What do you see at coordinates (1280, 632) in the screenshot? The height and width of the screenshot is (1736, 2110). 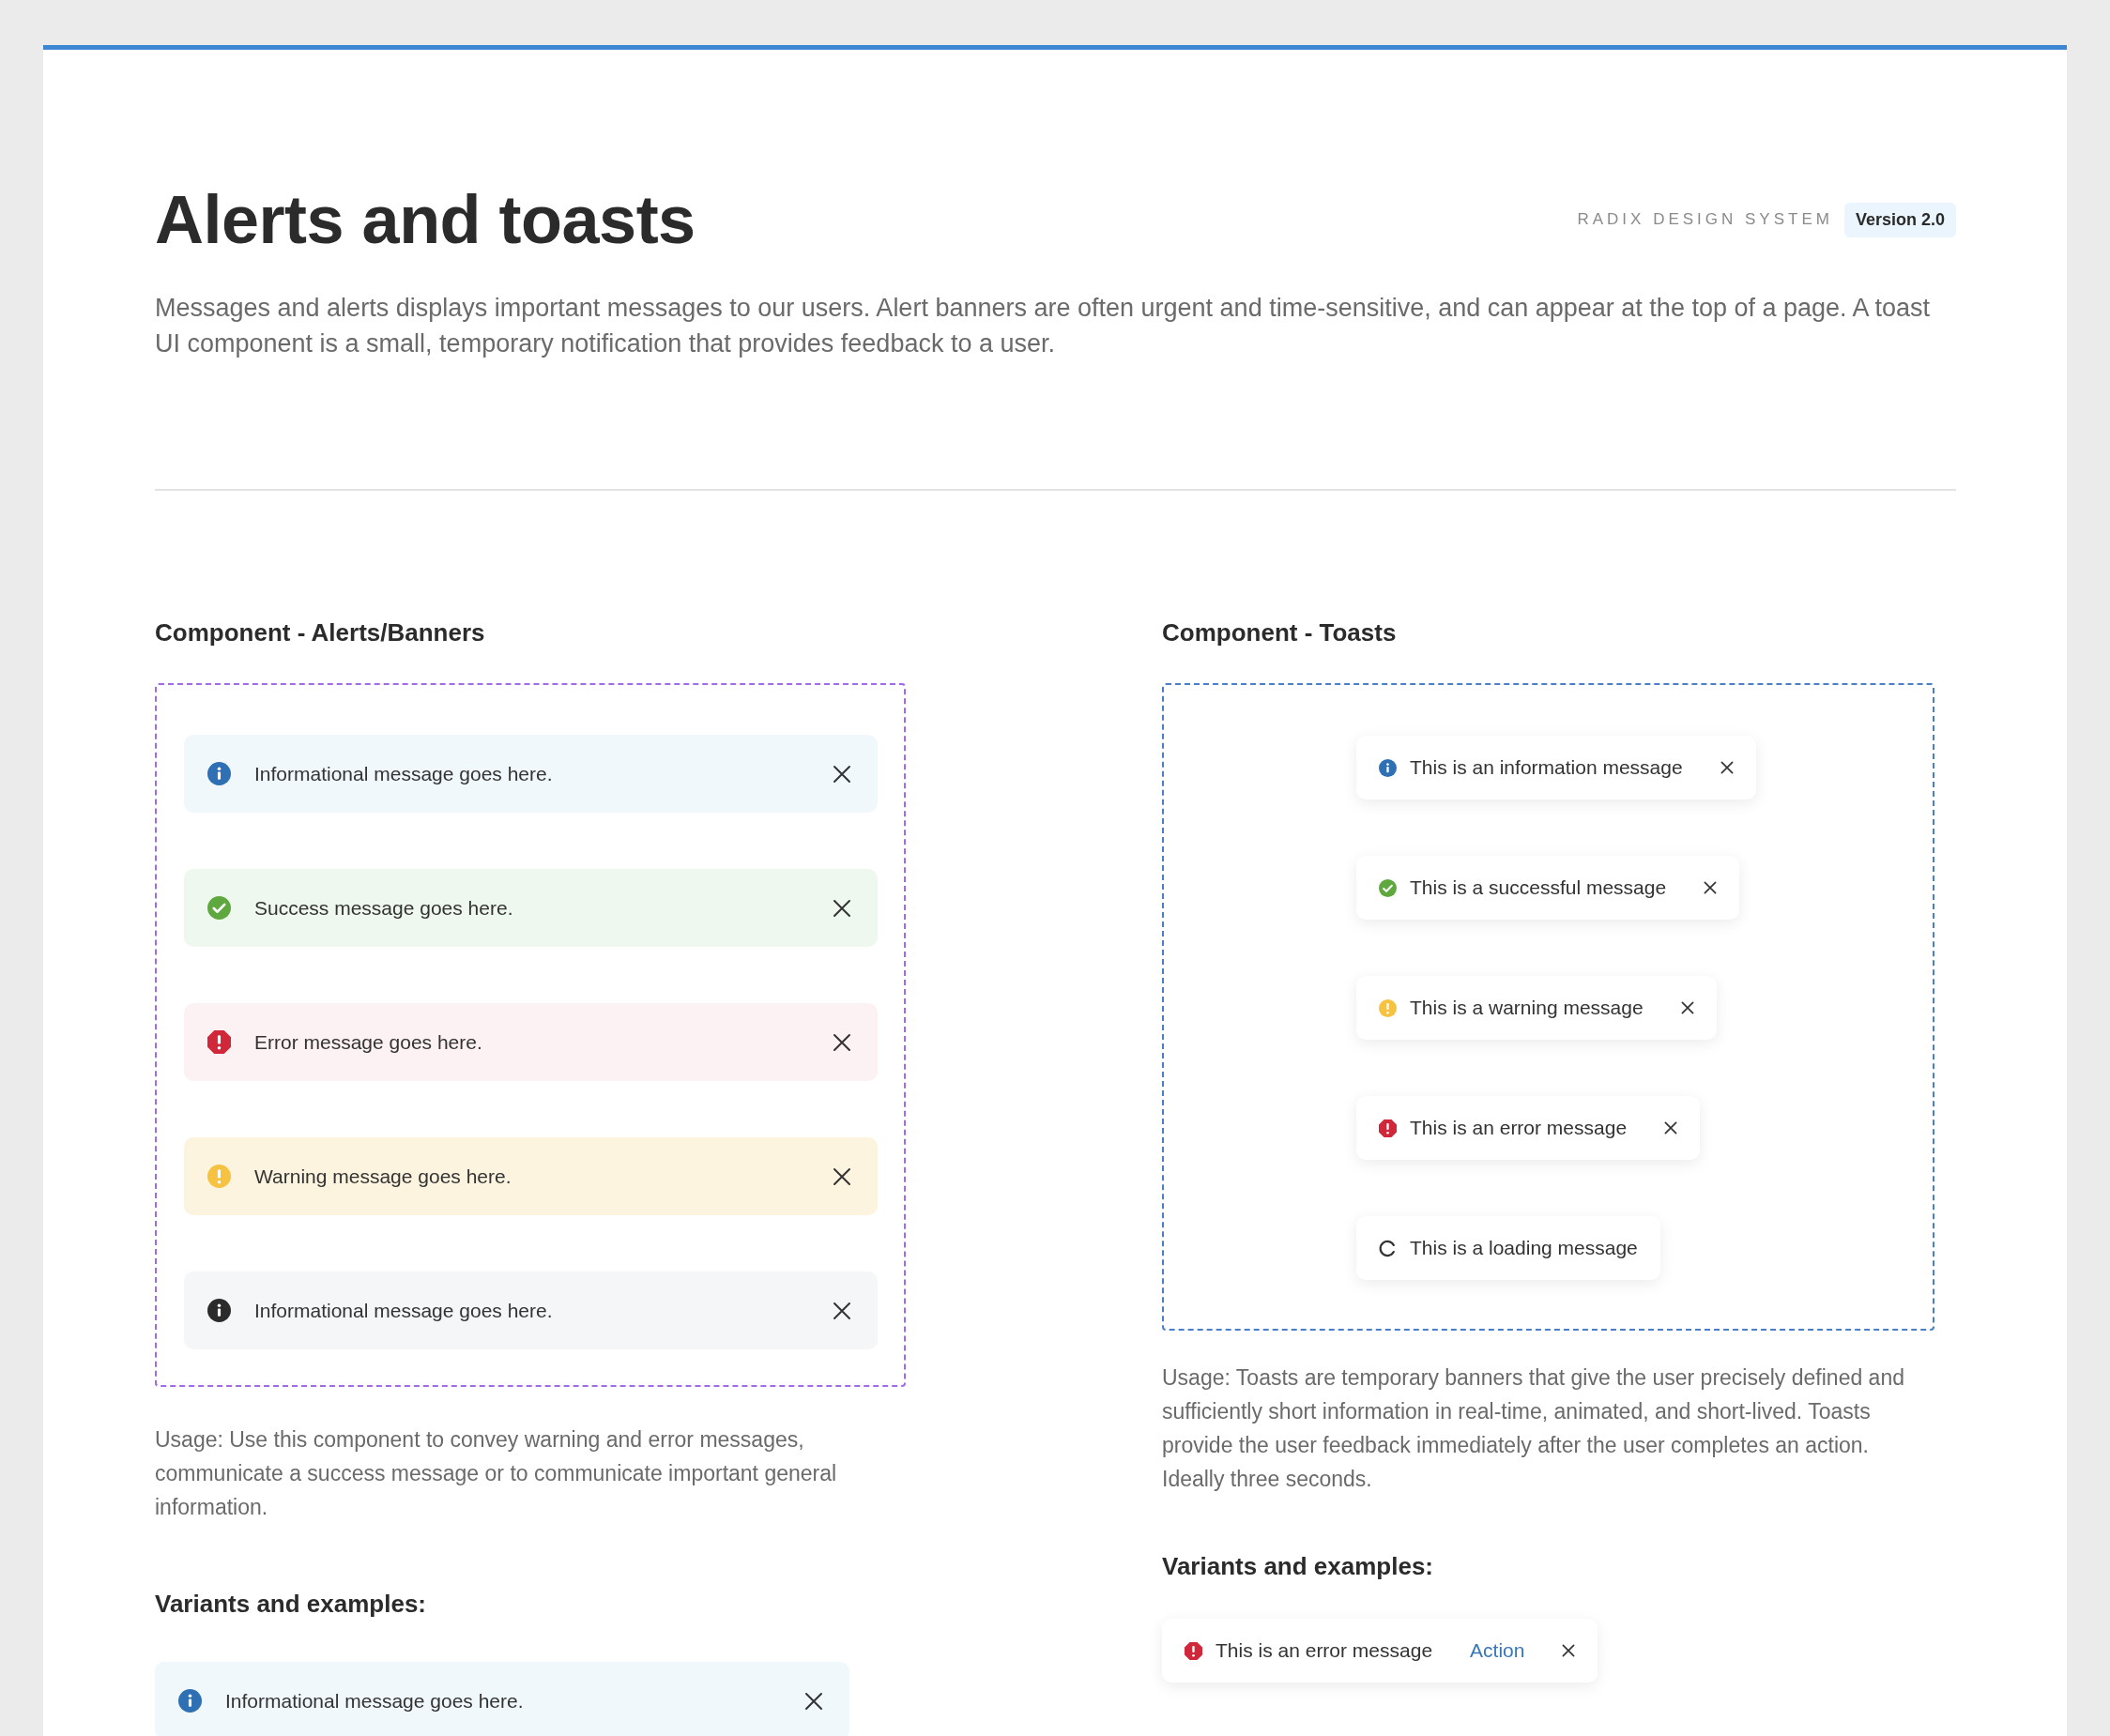 I see `section-heading: Component - Toasts` at bounding box center [1280, 632].